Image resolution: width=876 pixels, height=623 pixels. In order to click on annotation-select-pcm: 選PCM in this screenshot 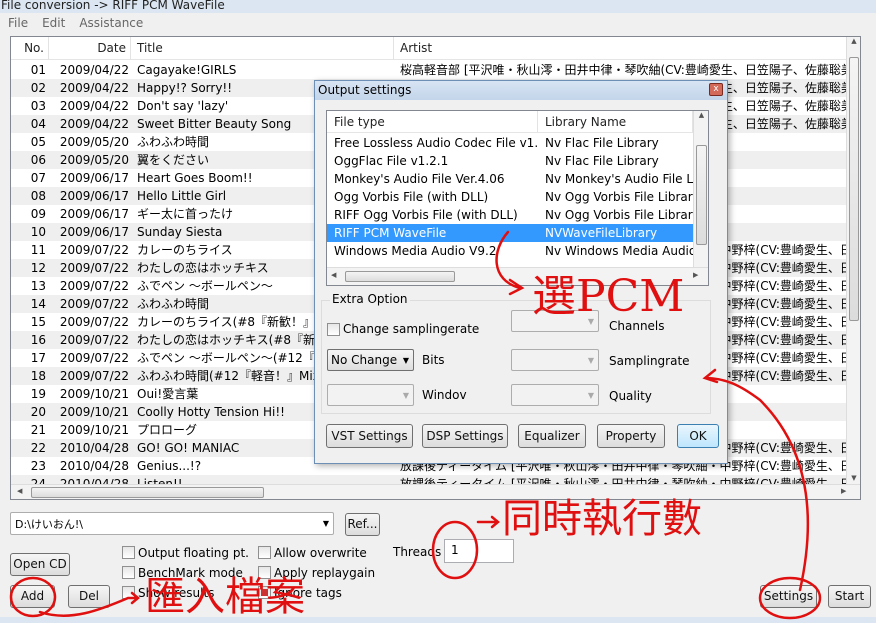, I will do `click(608, 296)`.